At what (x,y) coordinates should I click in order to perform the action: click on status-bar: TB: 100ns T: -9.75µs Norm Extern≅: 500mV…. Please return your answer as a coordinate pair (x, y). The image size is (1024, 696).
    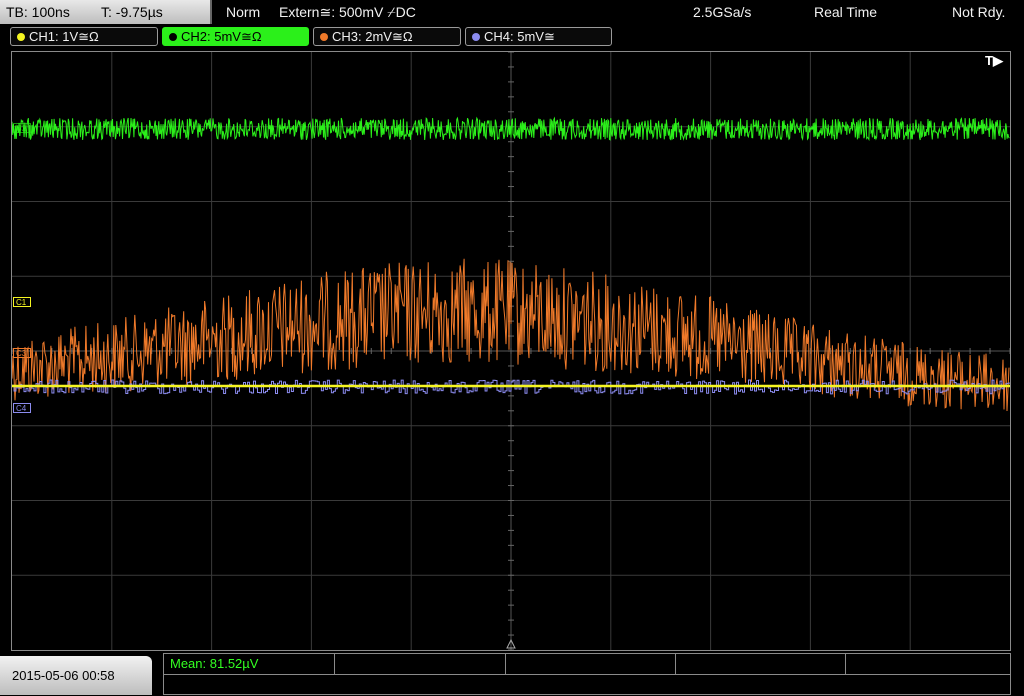
    Looking at the image, I should click on (512, 12).